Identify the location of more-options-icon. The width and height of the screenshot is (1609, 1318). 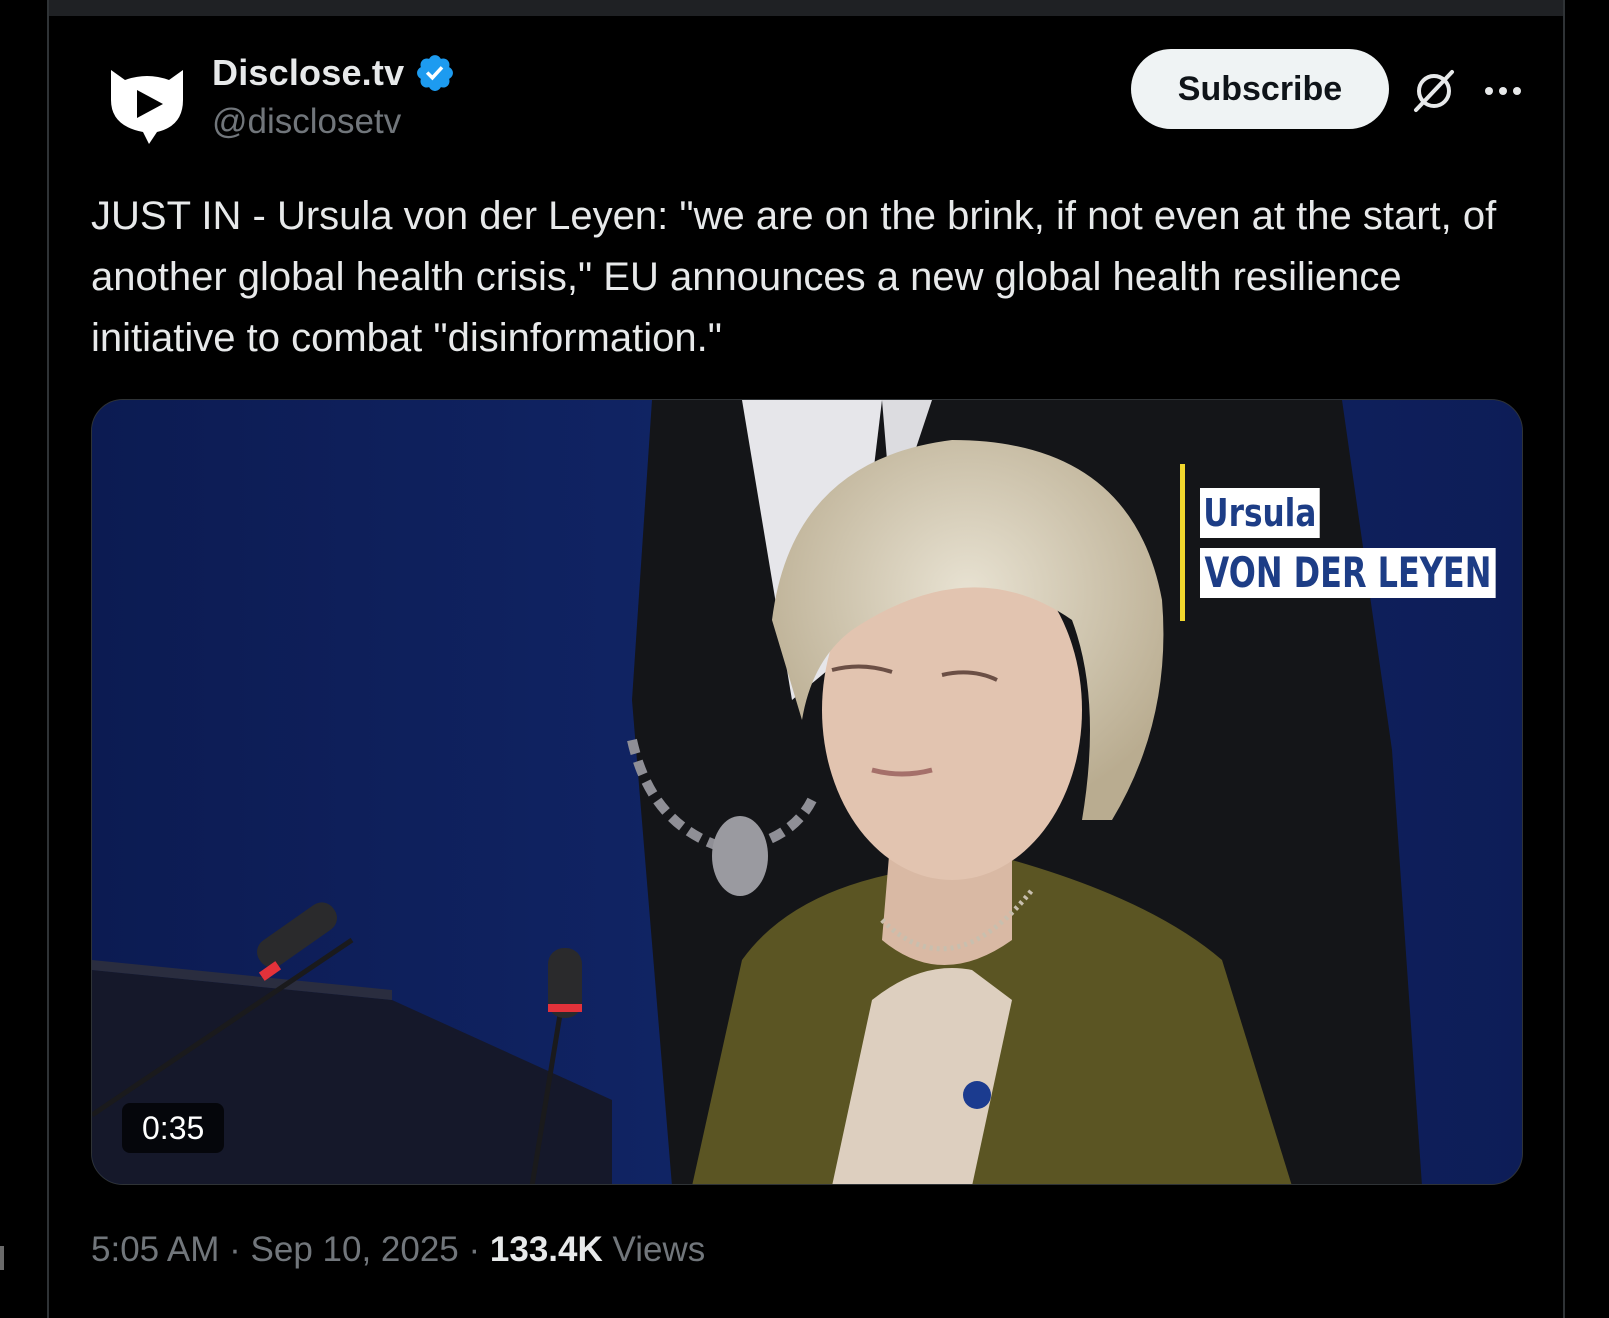
(1503, 91).